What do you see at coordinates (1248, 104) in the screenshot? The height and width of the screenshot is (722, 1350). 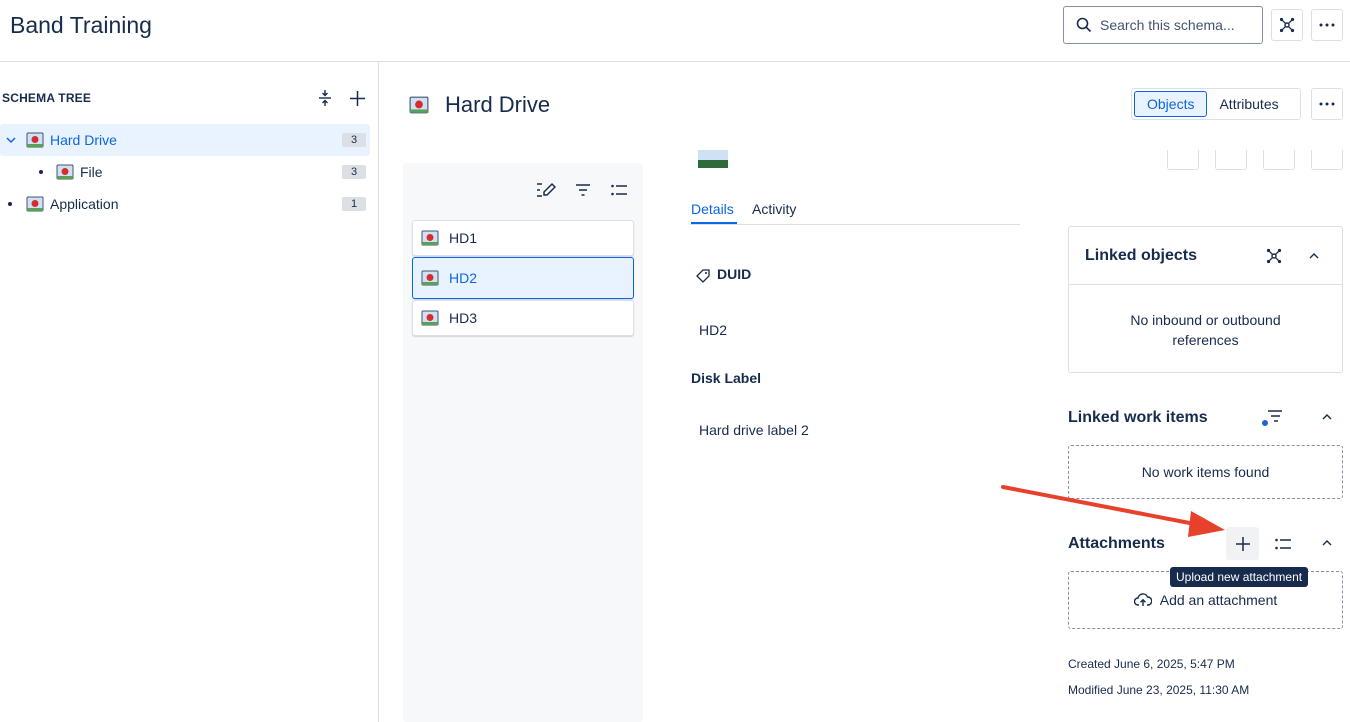 I see `attributes-view-button: Attributes` at bounding box center [1248, 104].